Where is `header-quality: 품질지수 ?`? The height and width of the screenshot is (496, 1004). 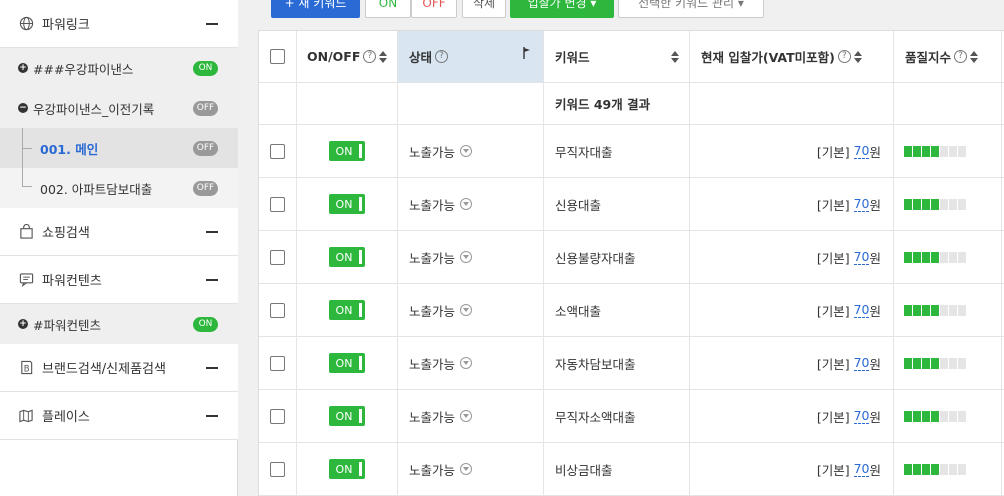 header-quality: 품질지수 ? is located at coordinates (948, 56).